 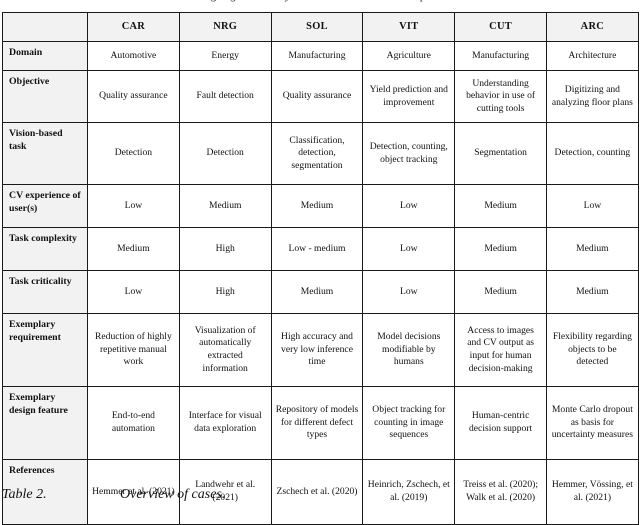 What do you see at coordinates (409, 292) in the screenshot?
I see `cell-criticality-vit: Low` at bounding box center [409, 292].